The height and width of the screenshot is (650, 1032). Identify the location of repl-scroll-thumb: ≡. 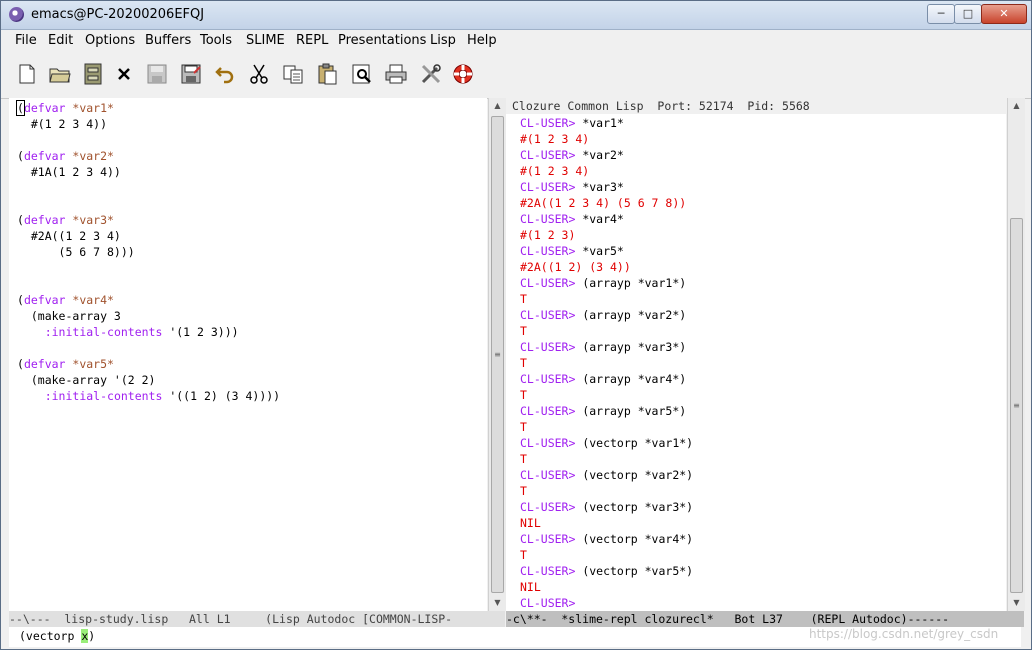
(1016, 405).